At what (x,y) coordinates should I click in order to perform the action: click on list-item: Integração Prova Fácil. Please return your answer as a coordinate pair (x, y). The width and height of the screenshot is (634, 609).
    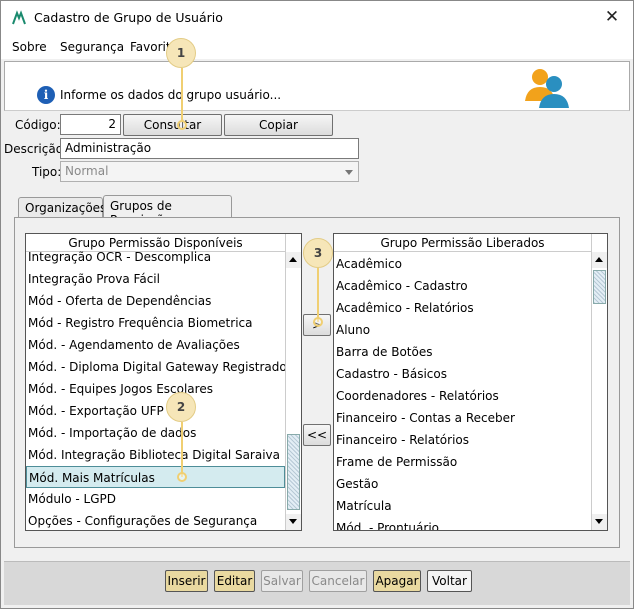
    Looking at the image, I should click on (155, 279).